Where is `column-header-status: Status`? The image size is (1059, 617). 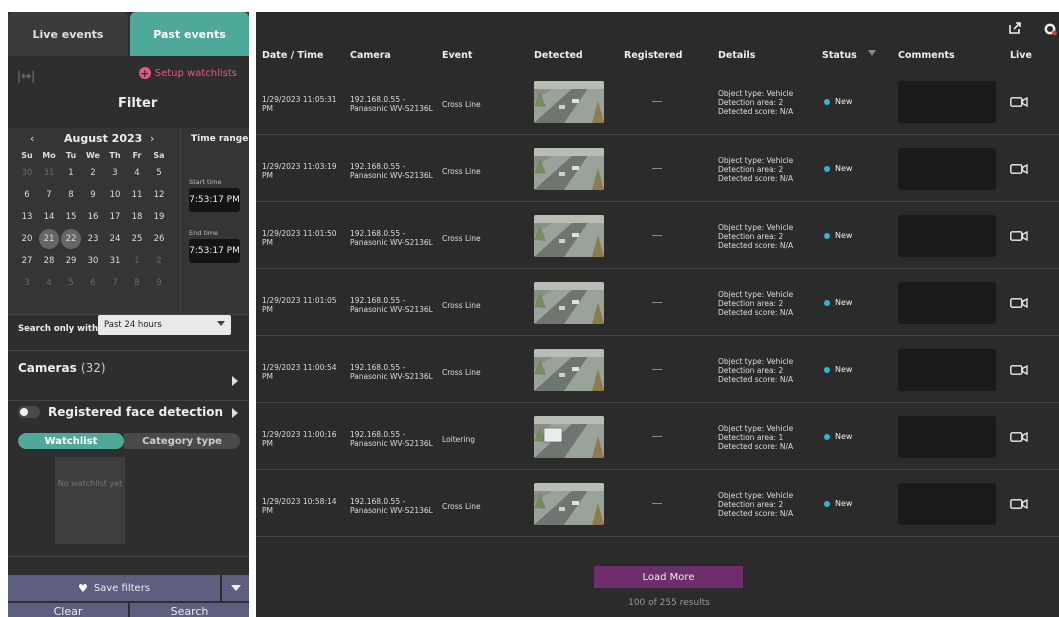
column-header-status: Status is located at coordinates (839, 55).